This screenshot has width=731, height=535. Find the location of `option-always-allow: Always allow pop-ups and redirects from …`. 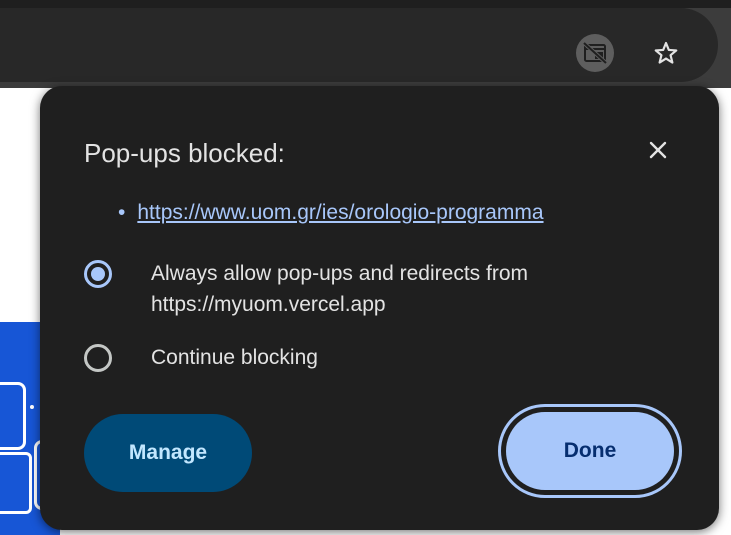

option-always-allow: Always allow pop-ups and redirects from … is located at coordinates (357, 289).